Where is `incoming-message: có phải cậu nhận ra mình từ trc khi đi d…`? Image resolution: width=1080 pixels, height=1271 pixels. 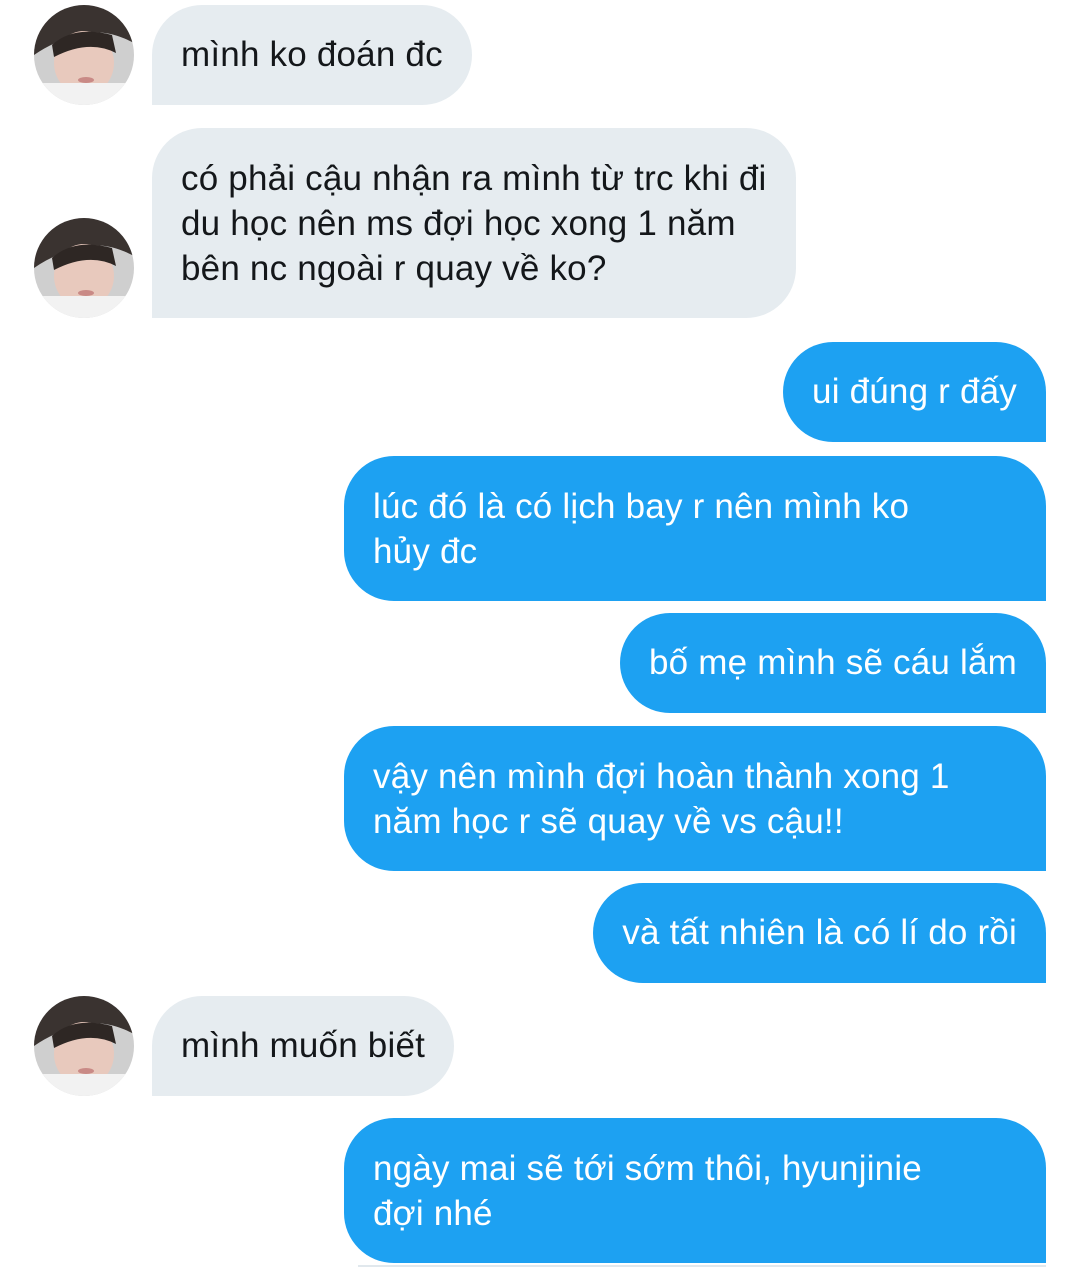 incoming-message: có phải cậu nhận ra mình từ trc khi đi d… is located at coordinates (474, 223).